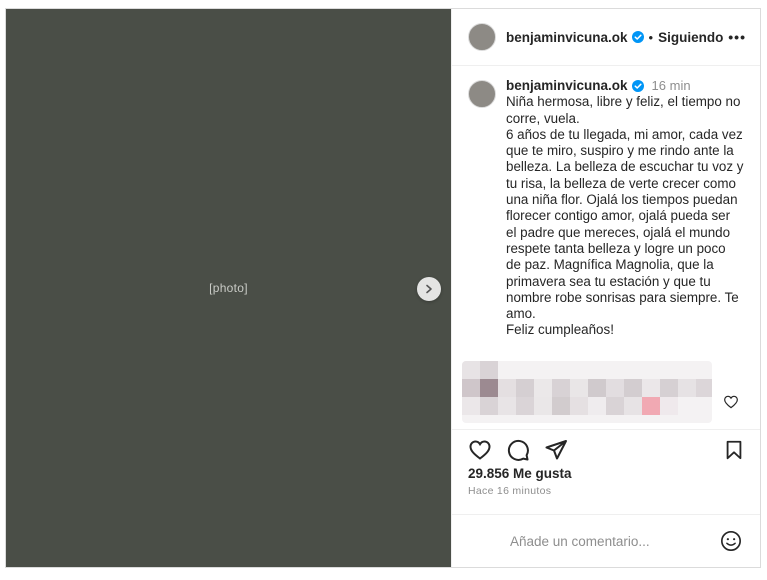 This screenshot has width=767, height=580. What do you see at coordinates (610, 541) in the screenshot?
I see `comment-input` at bounding box center [610, 541].